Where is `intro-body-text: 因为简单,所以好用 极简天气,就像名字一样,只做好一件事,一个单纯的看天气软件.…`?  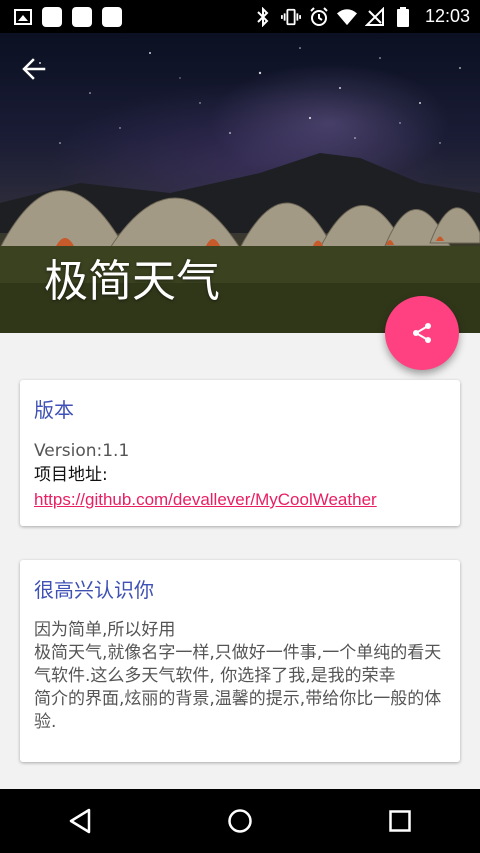 intro-body-text: 因为简单,所以好用 极简天气,就像名字一样,只做好一件事,一个单纯的看天气软件.… is located at coordinates (238, 676).